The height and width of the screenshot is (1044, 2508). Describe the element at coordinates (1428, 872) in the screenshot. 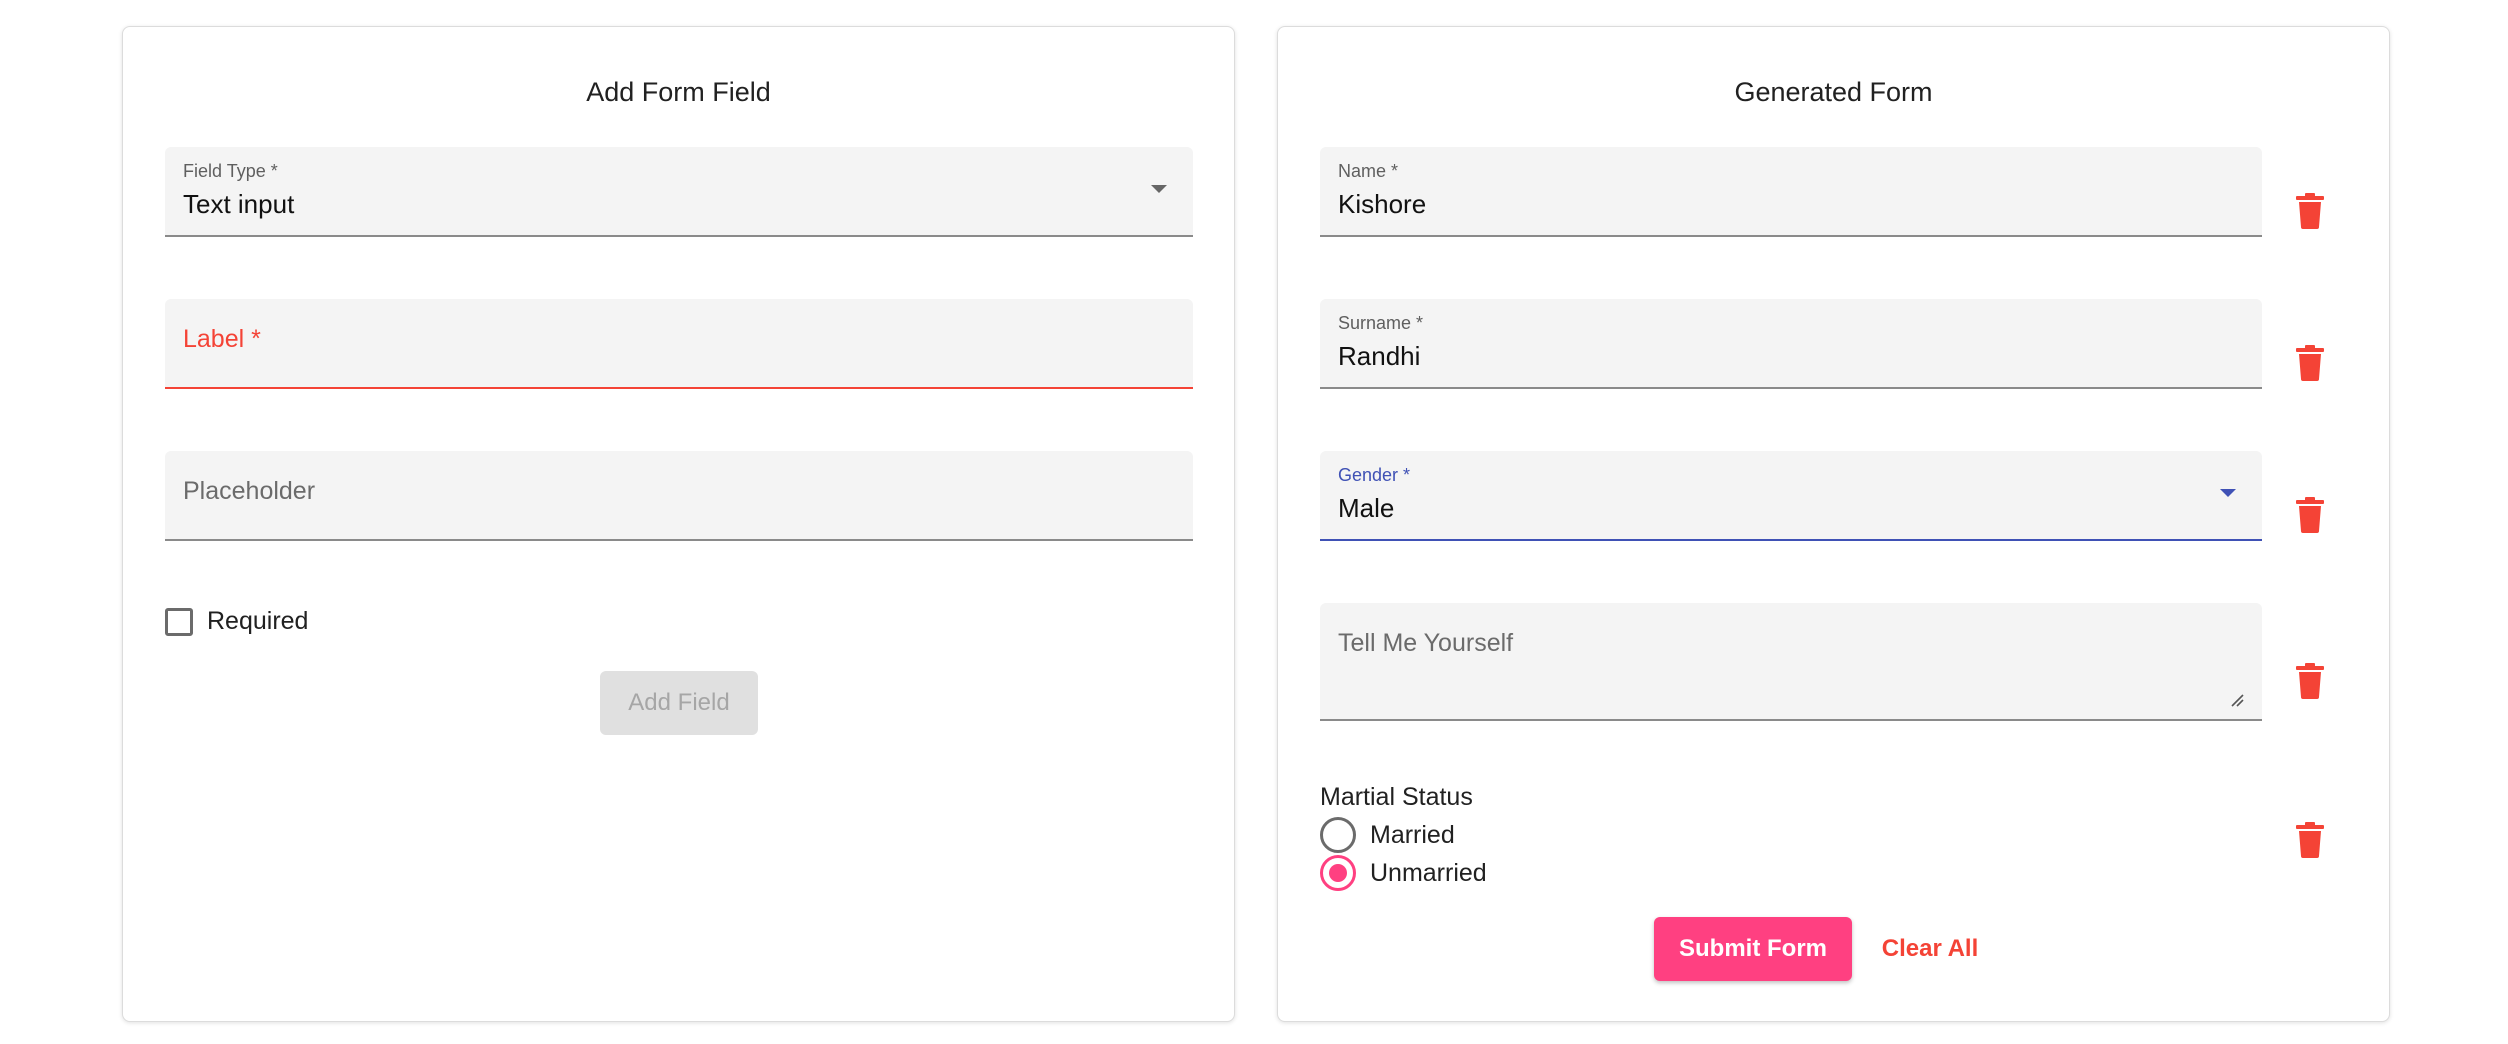

I see `radio-label: Unmarried` at that location.